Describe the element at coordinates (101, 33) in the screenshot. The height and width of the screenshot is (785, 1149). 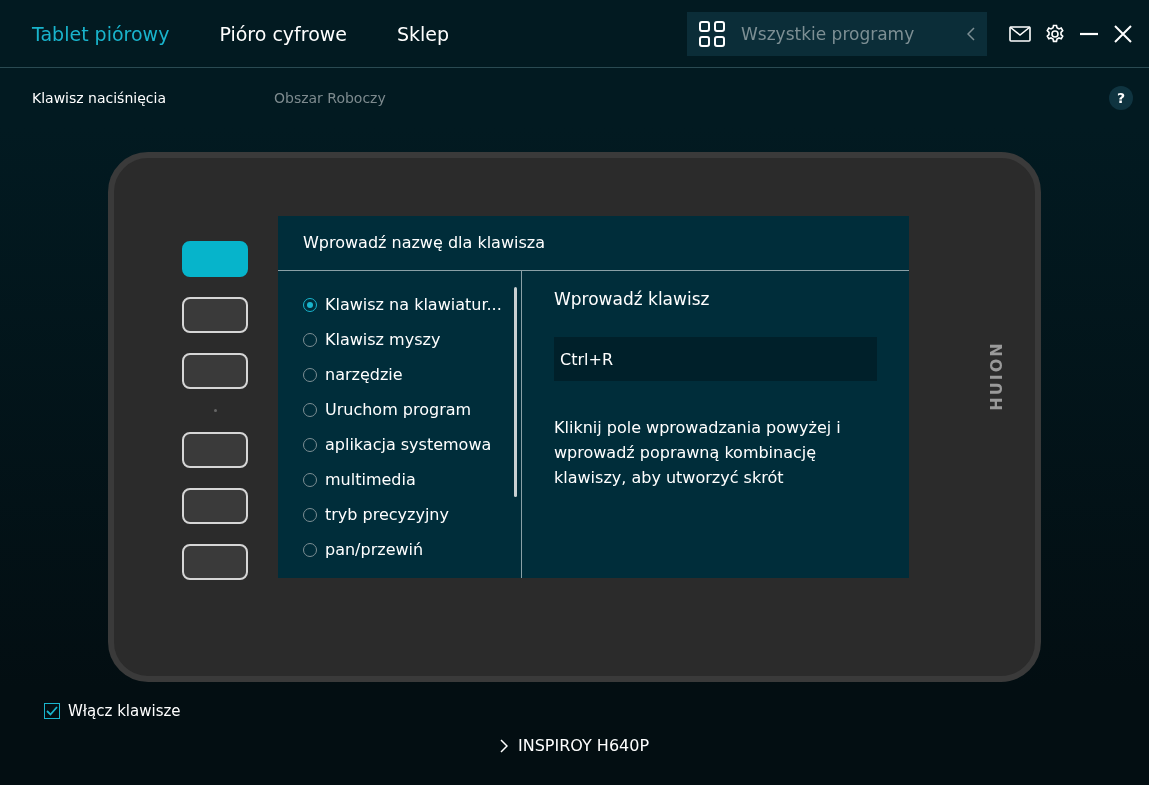
I see `nav-tab: Tablet piórowy` at that location.